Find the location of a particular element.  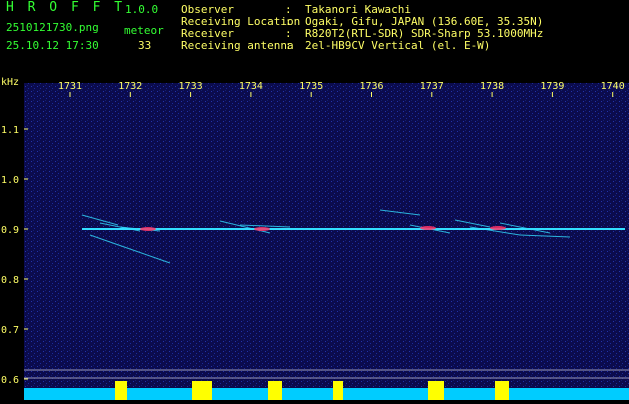

capture-date: 25.10.12 17:30 is located at coordinates (52, 45).